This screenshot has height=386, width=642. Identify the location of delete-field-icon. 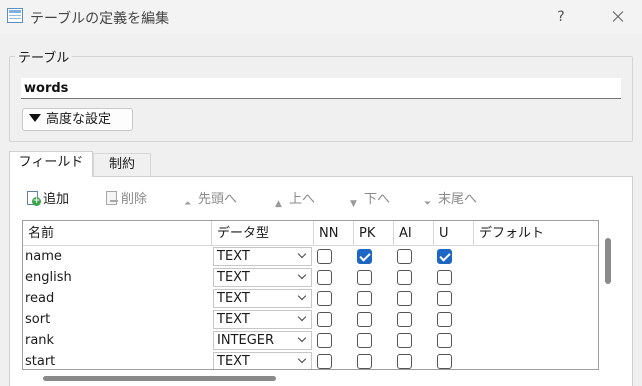
(112, 198).